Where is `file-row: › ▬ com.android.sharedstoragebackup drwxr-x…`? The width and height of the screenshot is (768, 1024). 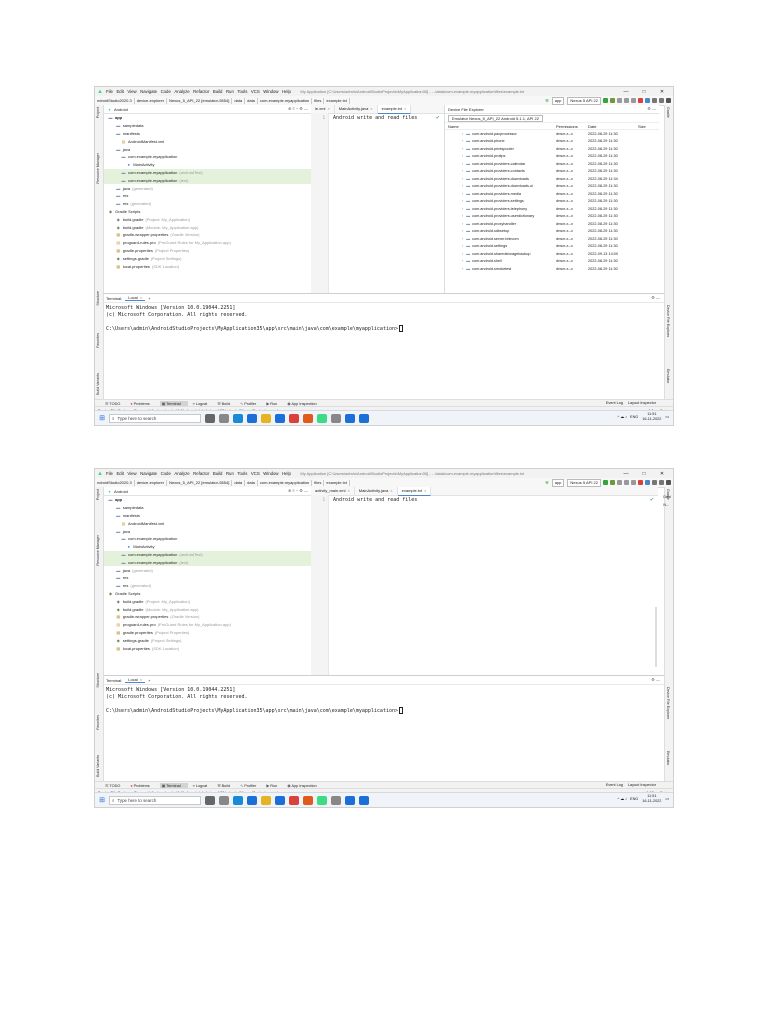
file-row: › ▬ com.android.sharedstoragebackup drwxr-x… is located at coordinates (552, 254).